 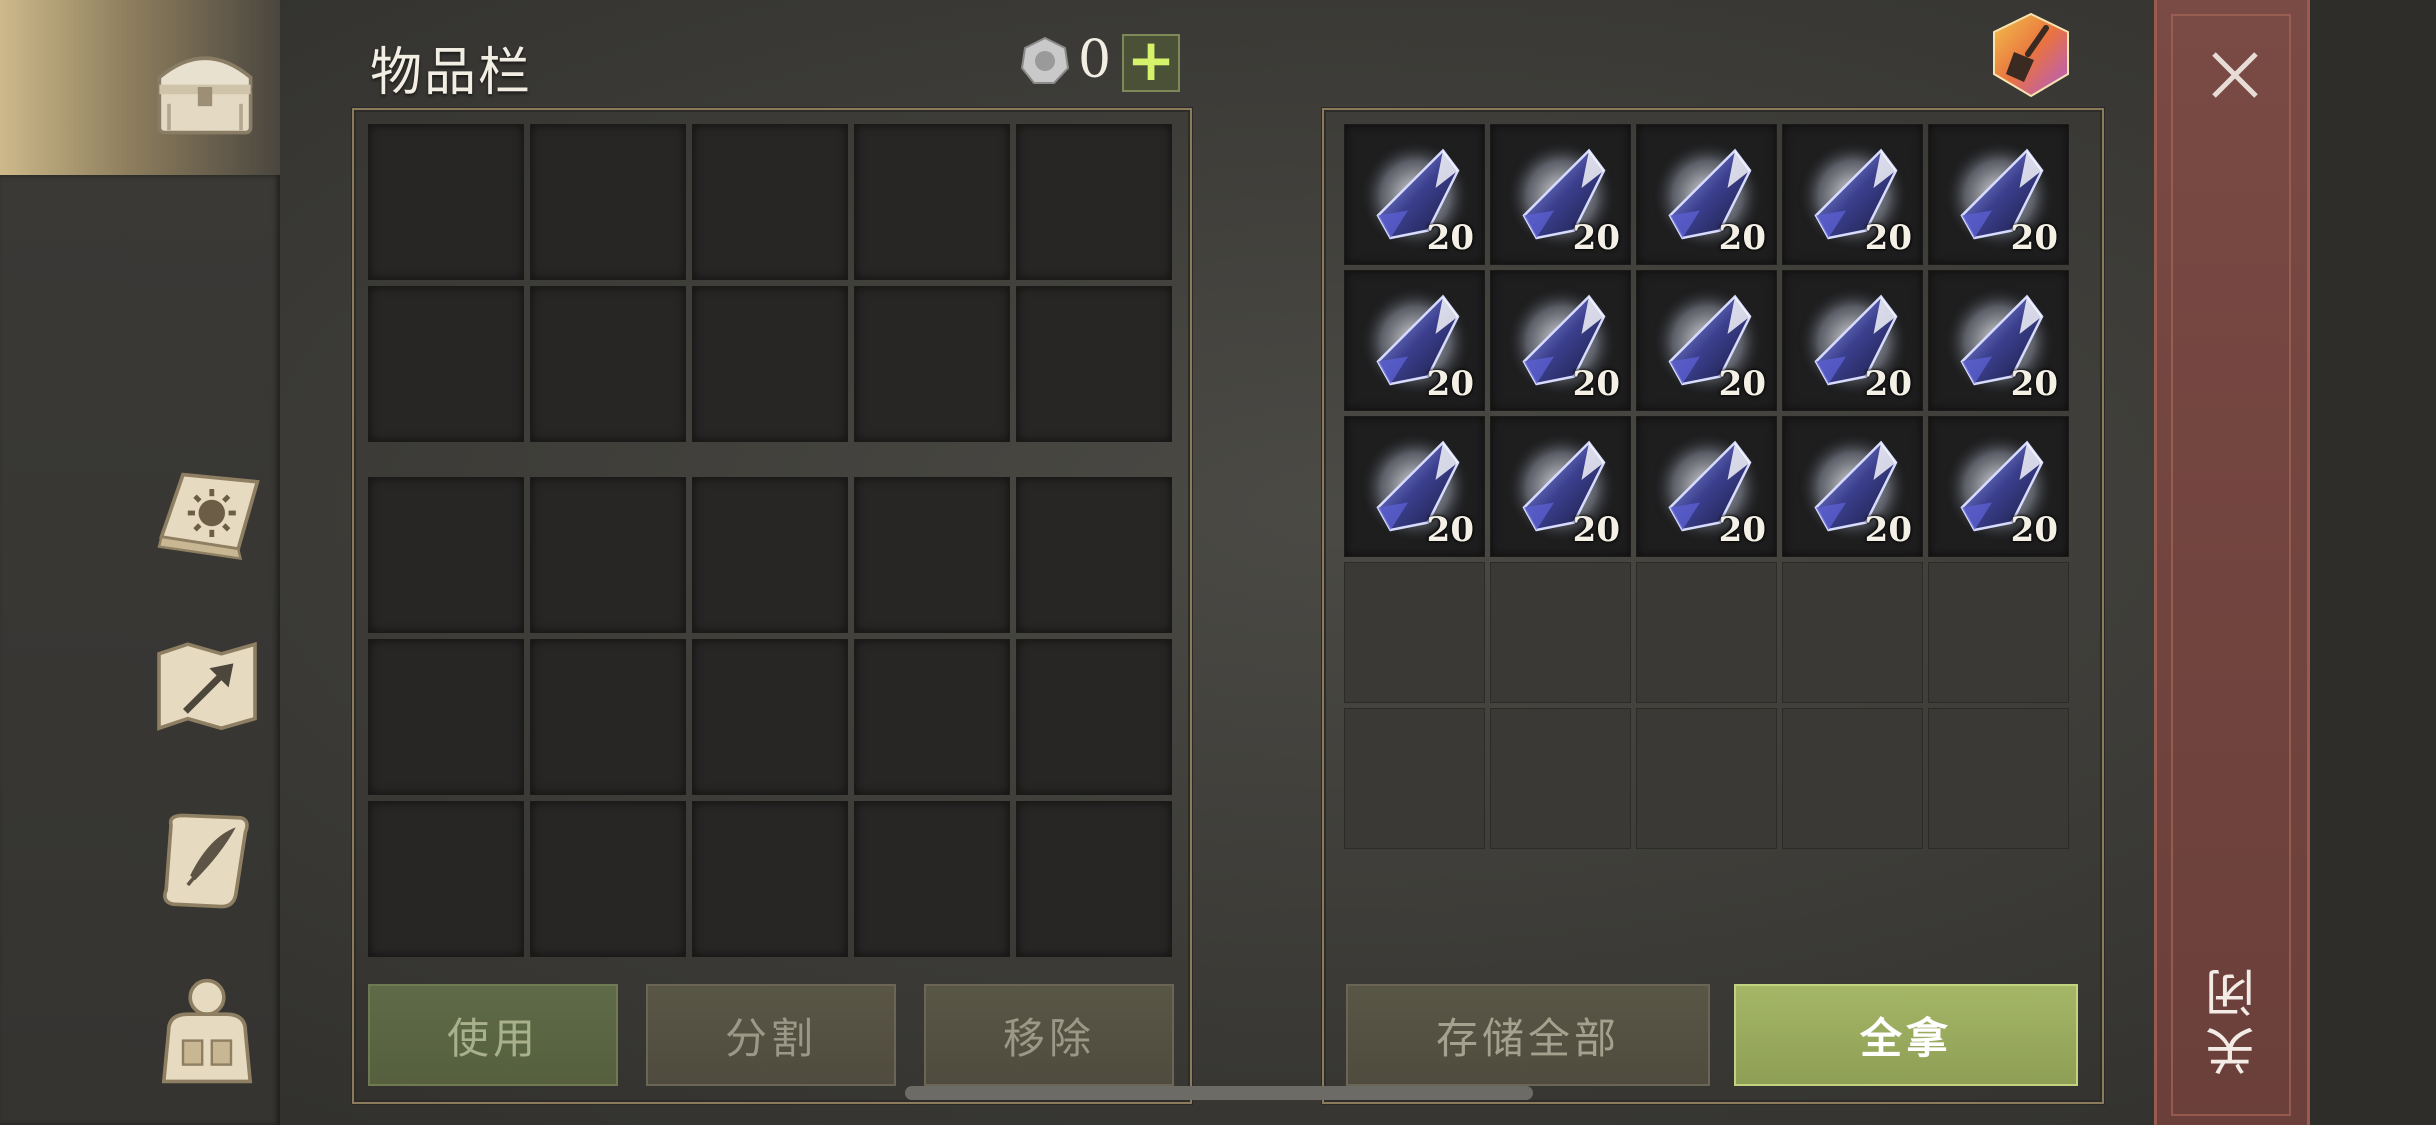 I want to click on character-backpack-icon, so click(x=207, y=1031).